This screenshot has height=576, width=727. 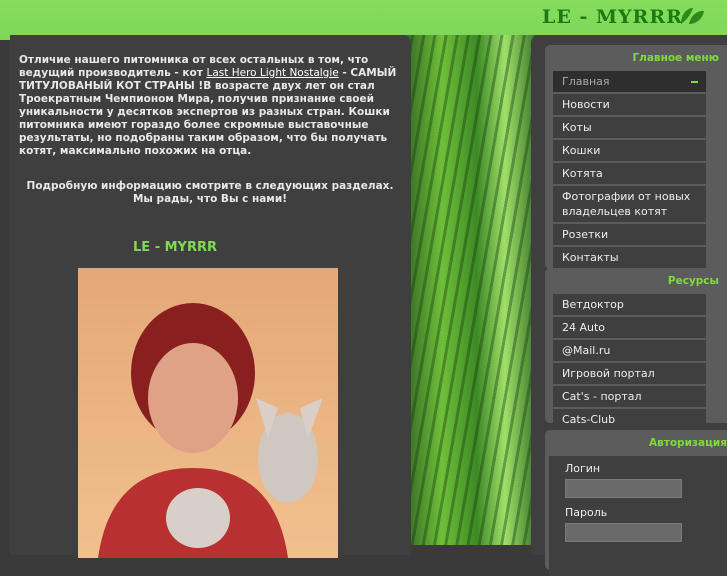 What do you see at coordinates (623, 488) in the screenshot?
I see `login-input` at bounding box center [623, 488].